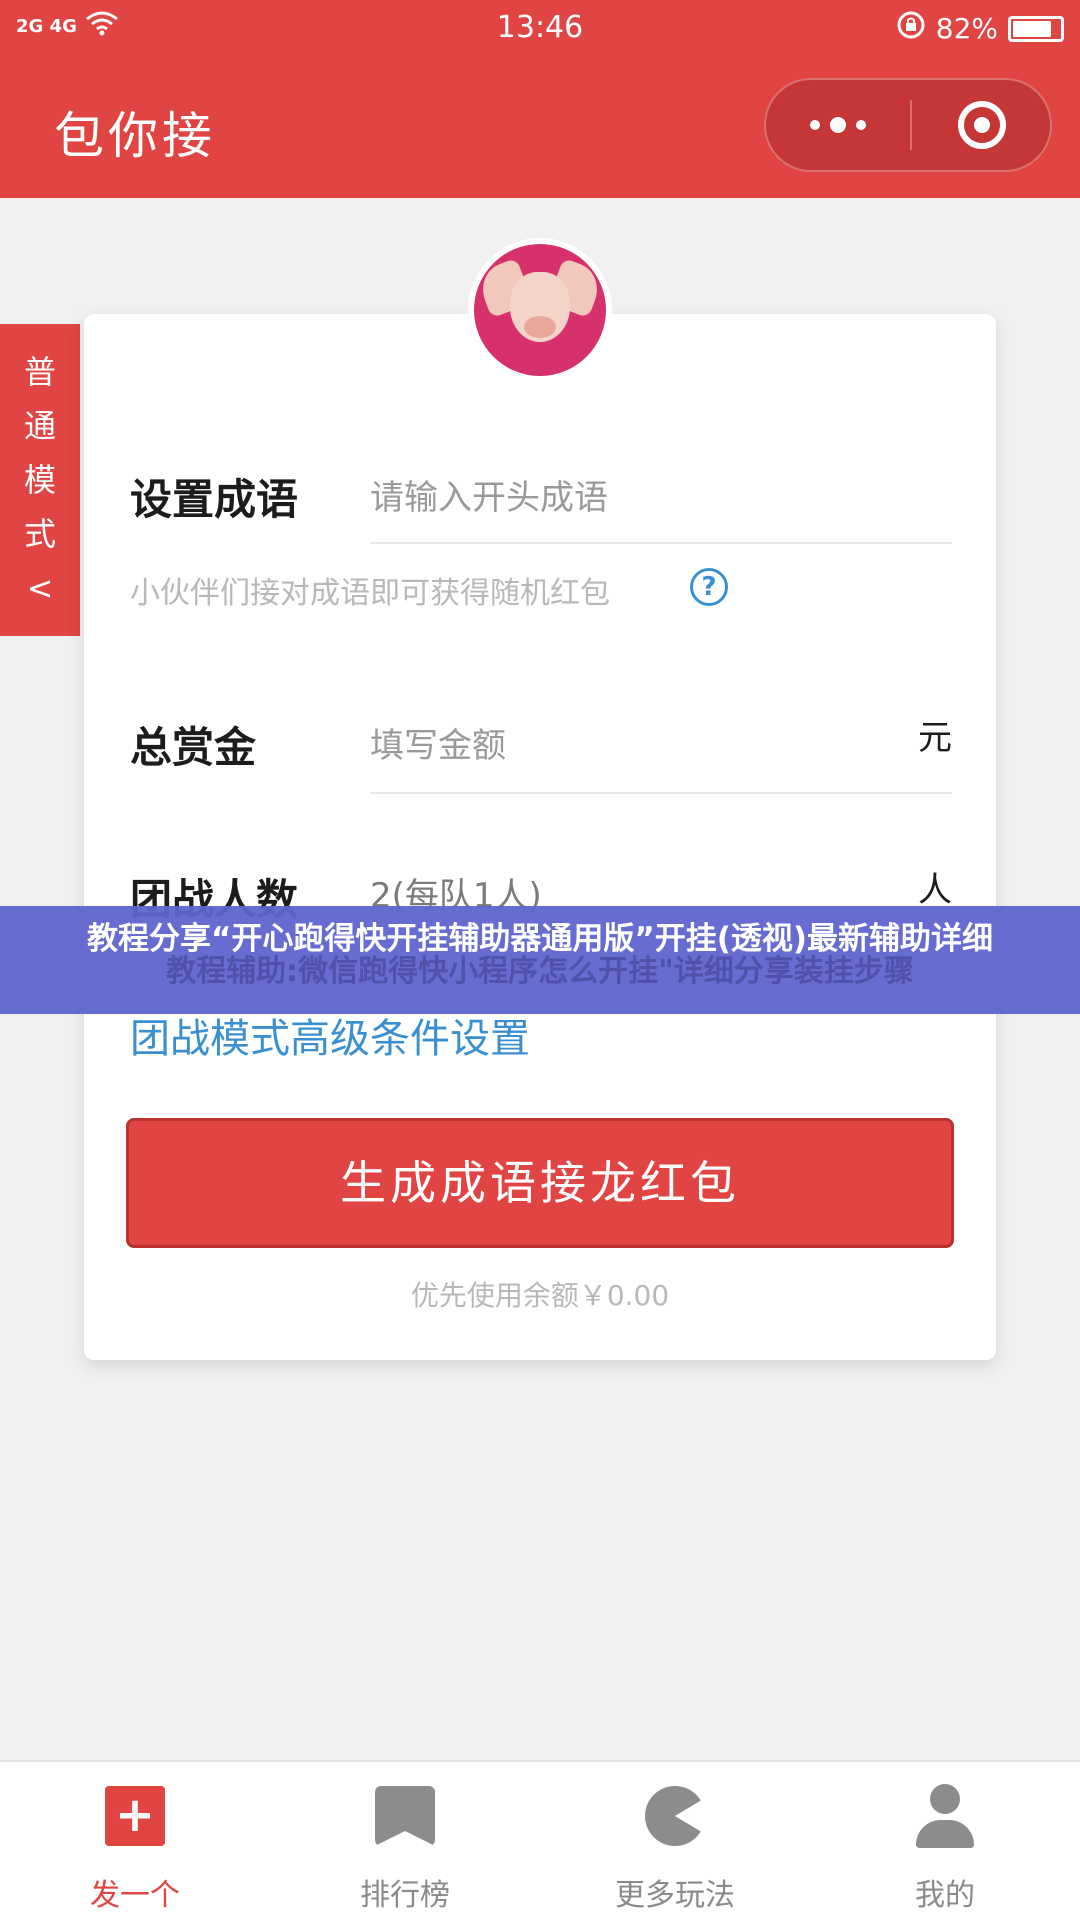  I want to click on balance-text: 优先使用余额￥0.00, so click(540, 1295).